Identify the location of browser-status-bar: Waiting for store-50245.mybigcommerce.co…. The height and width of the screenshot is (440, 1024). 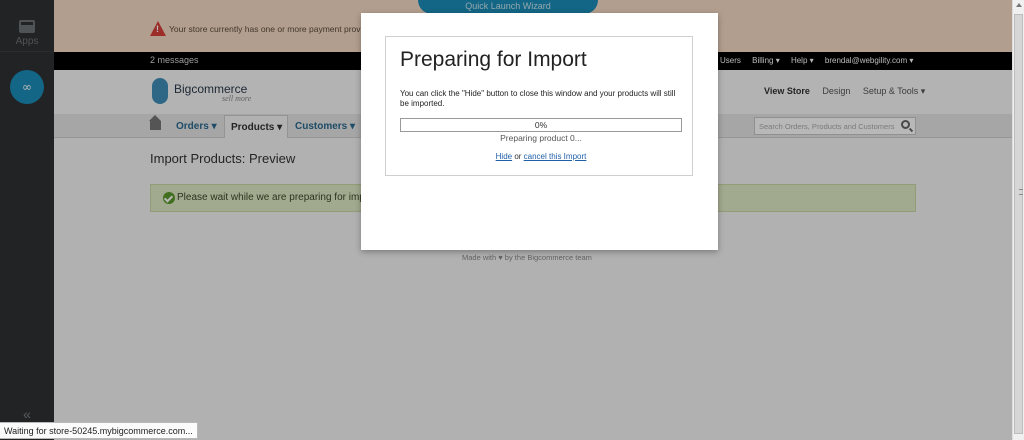
(99, 430).